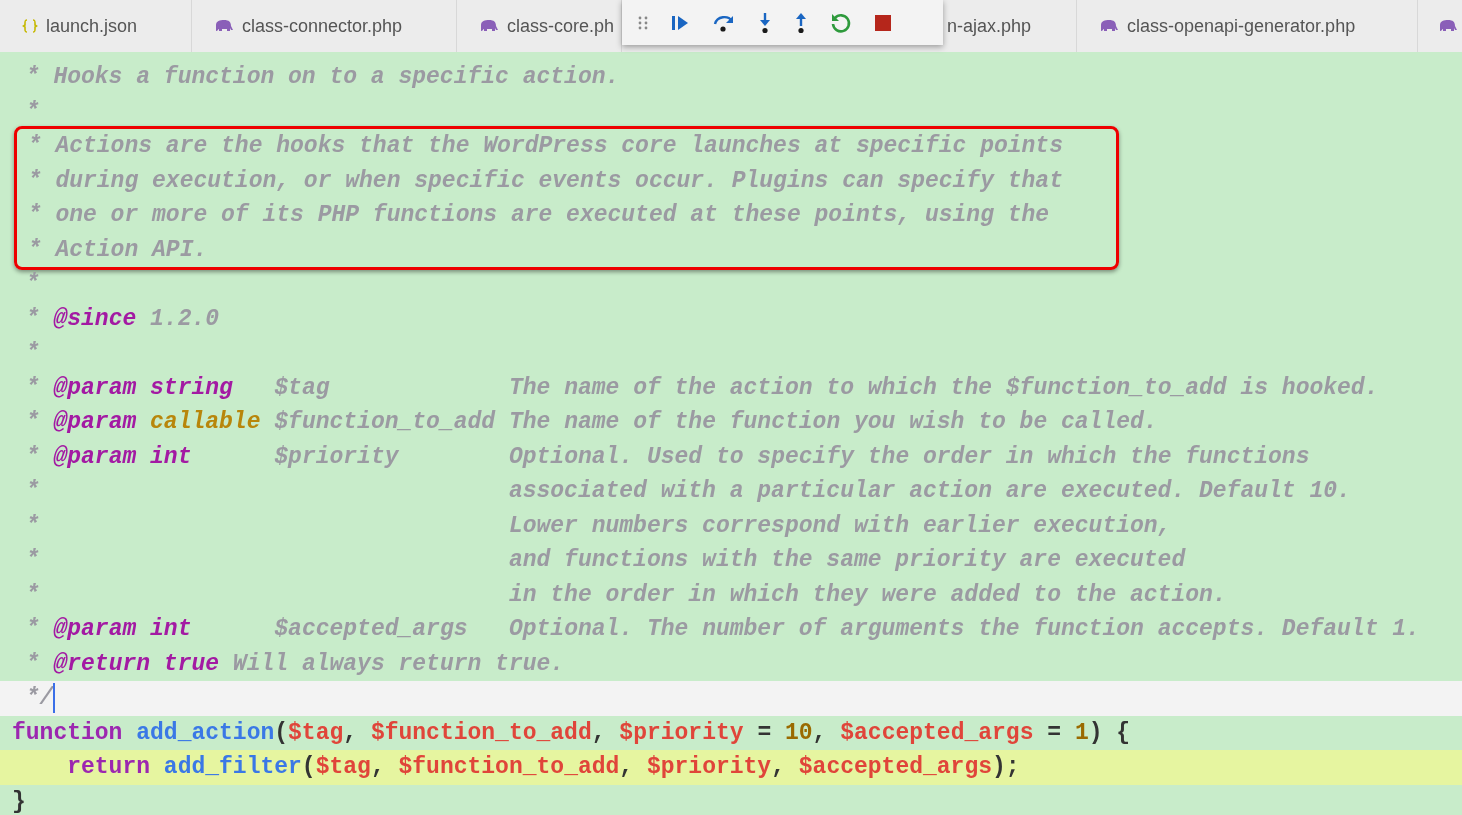  I want to click on code-line: * in the order in which they were added to the action., so click(625, 595).